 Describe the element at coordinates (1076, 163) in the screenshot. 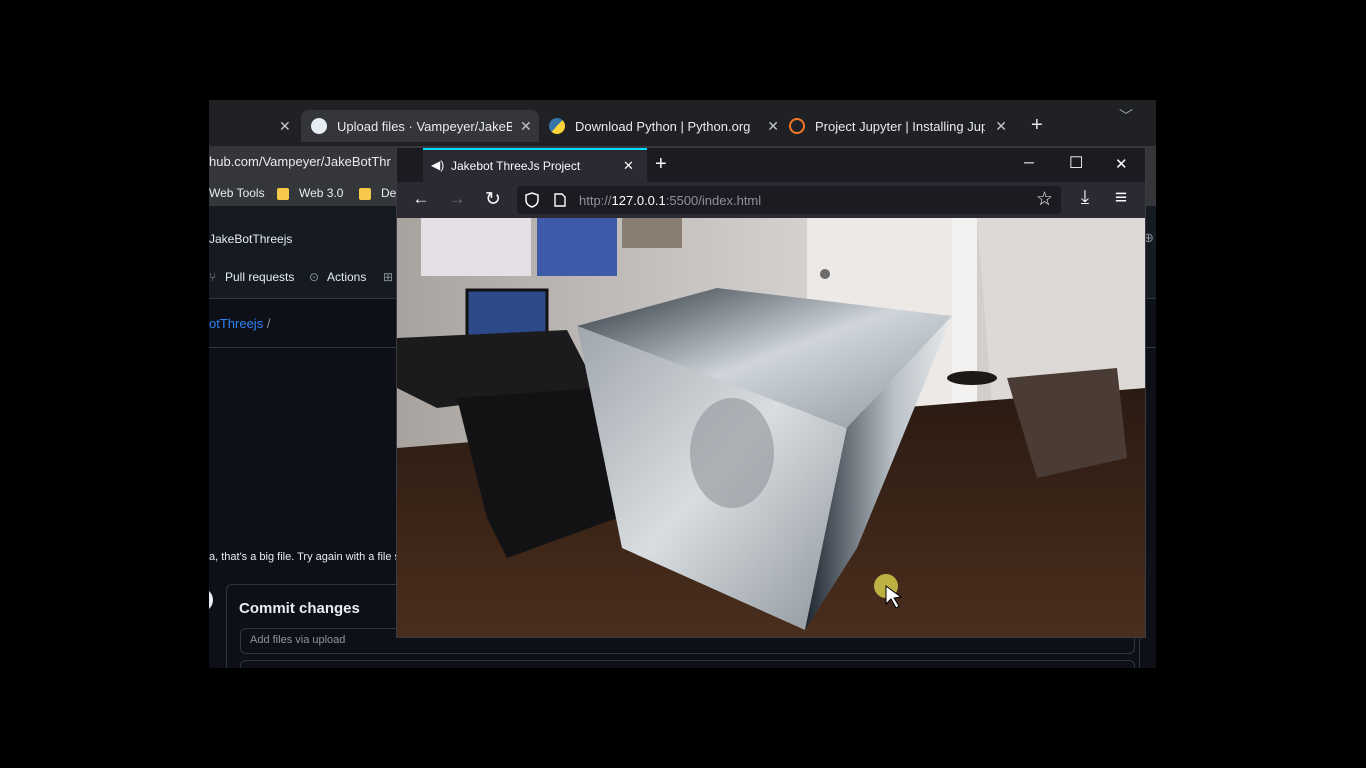

I see `maximize-button: ☐` at that location.